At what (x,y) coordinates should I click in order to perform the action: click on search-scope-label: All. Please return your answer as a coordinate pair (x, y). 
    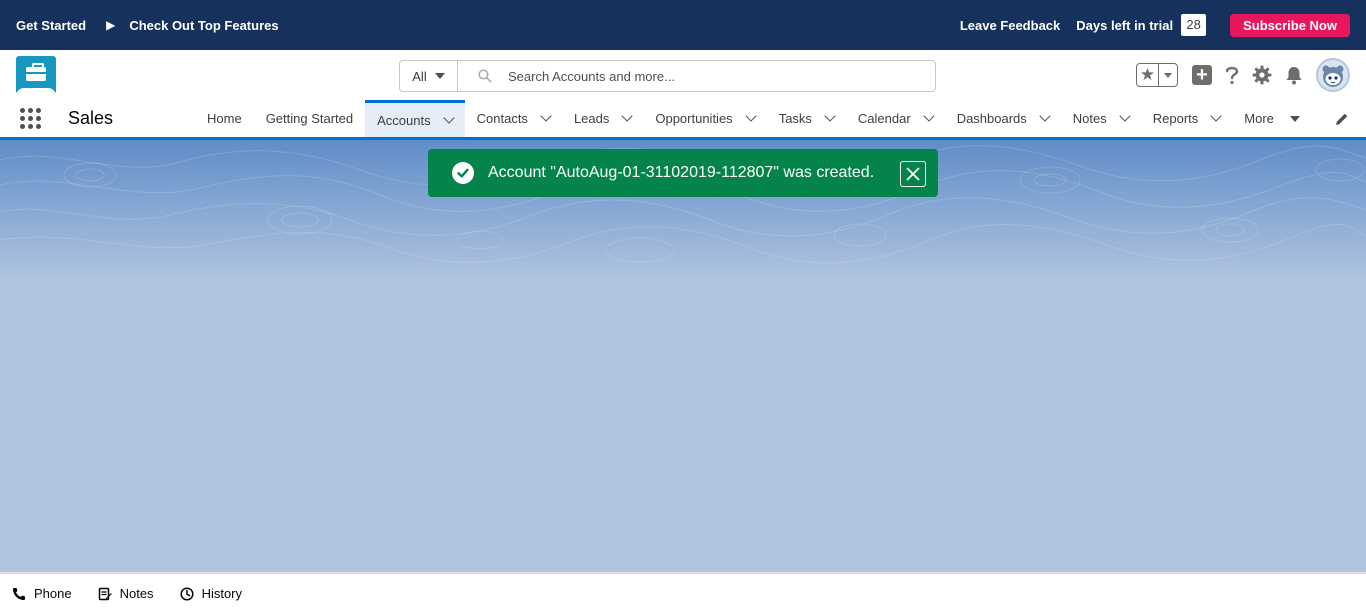
    Looking at the image, I should click on (419, 76).